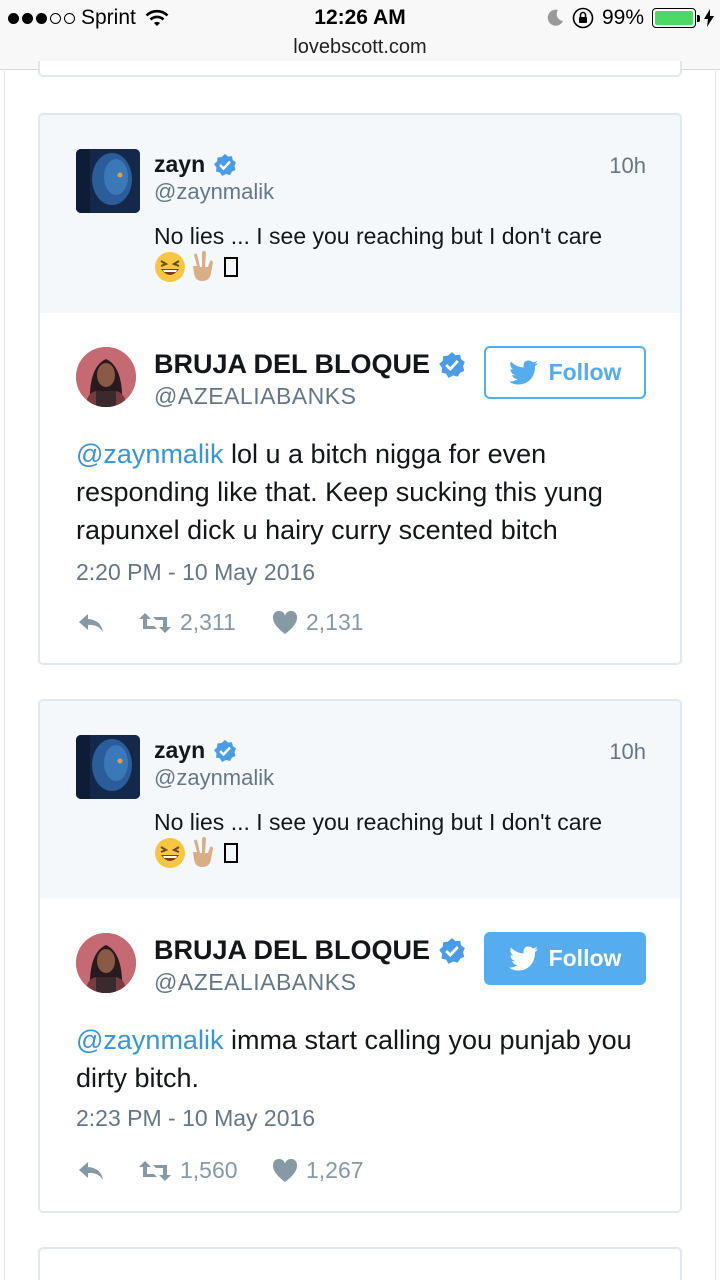  What do you see at coordinates (360, 69) in the screenshot?
I see `previous-embed-edge` at bounding box center [360, 69].